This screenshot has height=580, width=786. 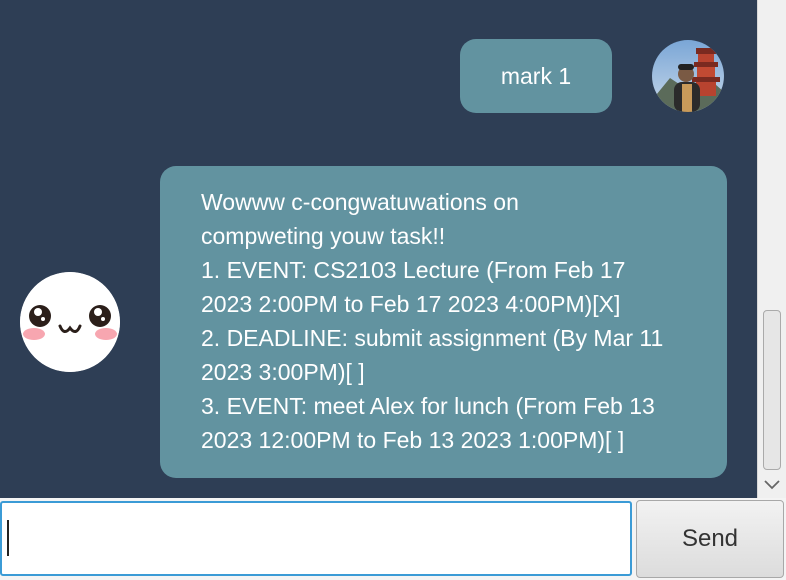 What do you see at coordinates (283, 372) in the screenshot?
I see `bot-response-line: 2023 3:00PM)[ ]` at bounding box center [283, 372].